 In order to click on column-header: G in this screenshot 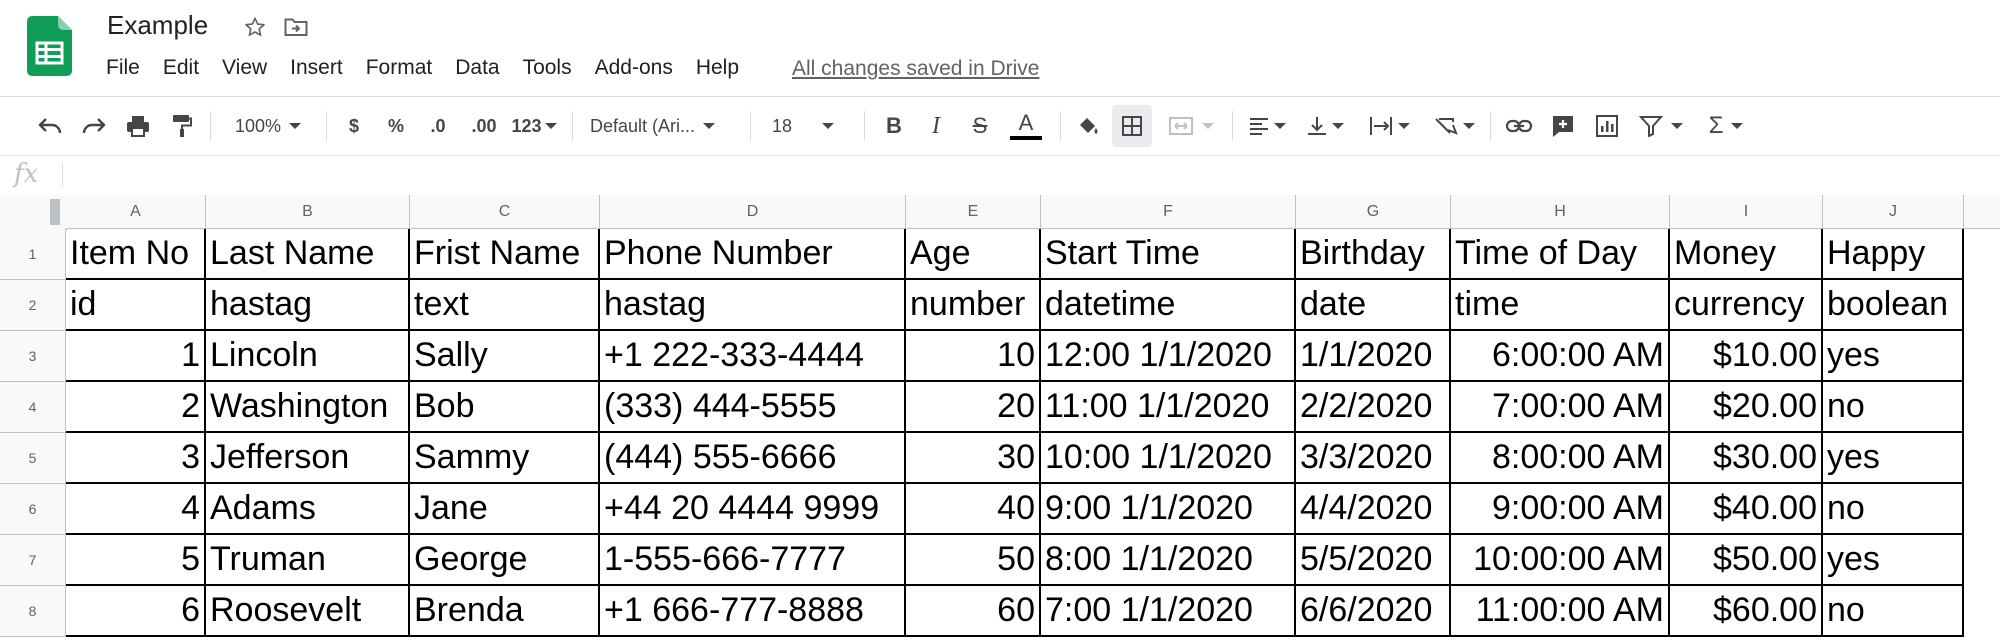, I will do `click(1373, 212)`.